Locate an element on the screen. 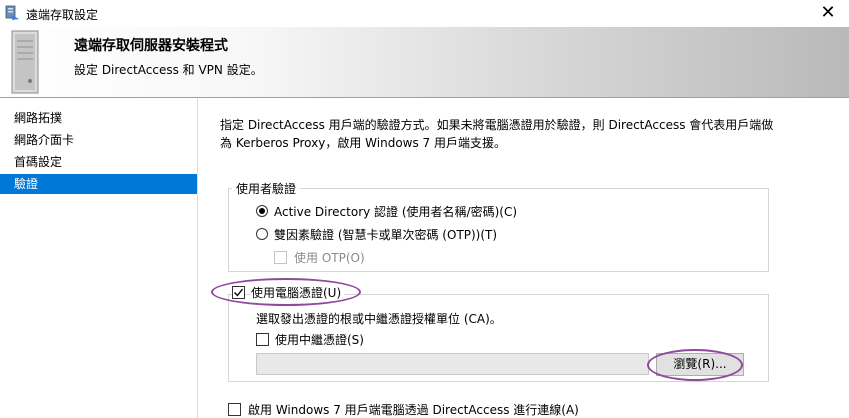 The image size is (849, 418). use-otp-checkbox is located at coordinates (280, 257).